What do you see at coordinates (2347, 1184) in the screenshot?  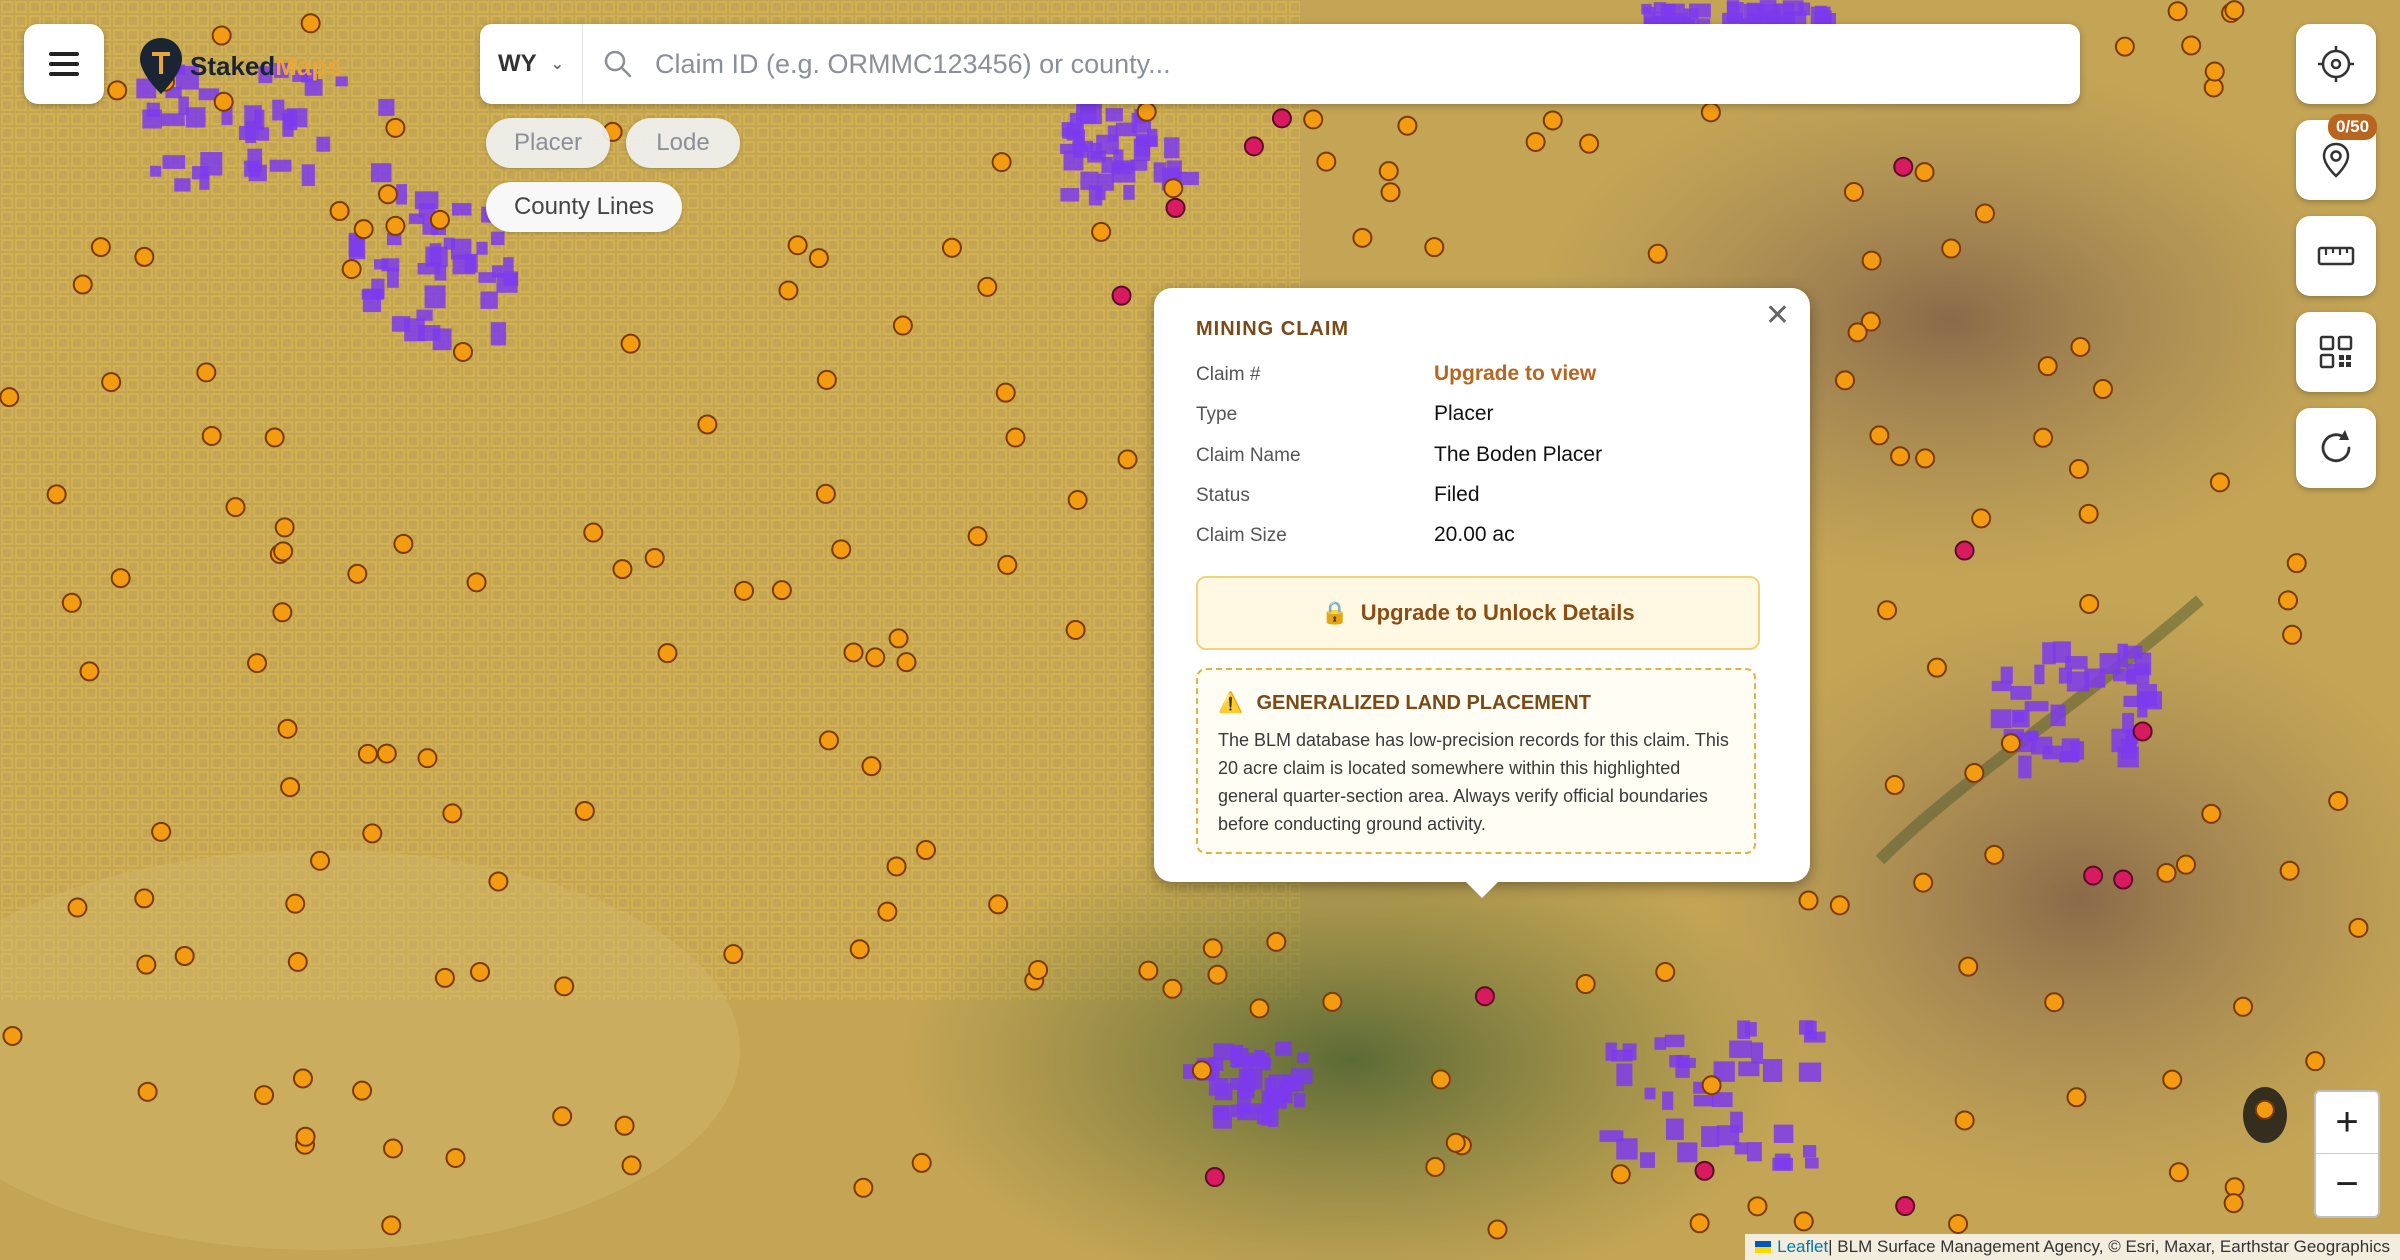 I see `zoom-out-button: −` at bounding box center [2347, 1184].